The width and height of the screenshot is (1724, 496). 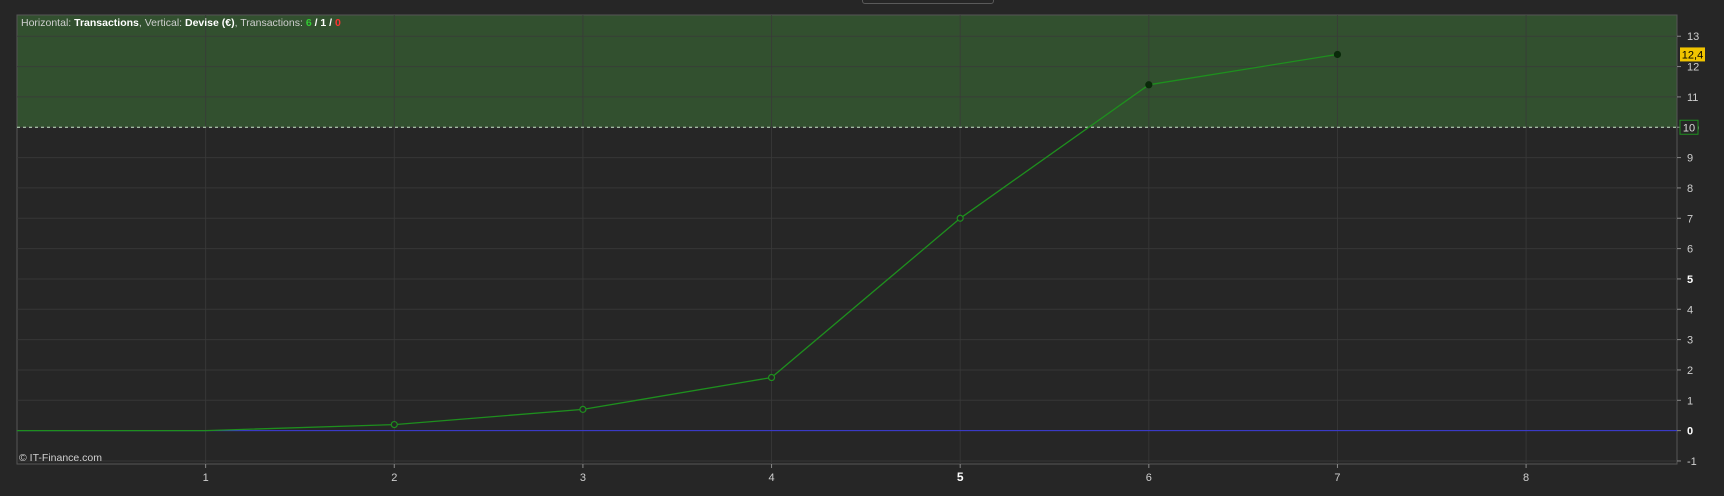 I want to click on y-tick-label: 8, so click(x=1690, y=189).